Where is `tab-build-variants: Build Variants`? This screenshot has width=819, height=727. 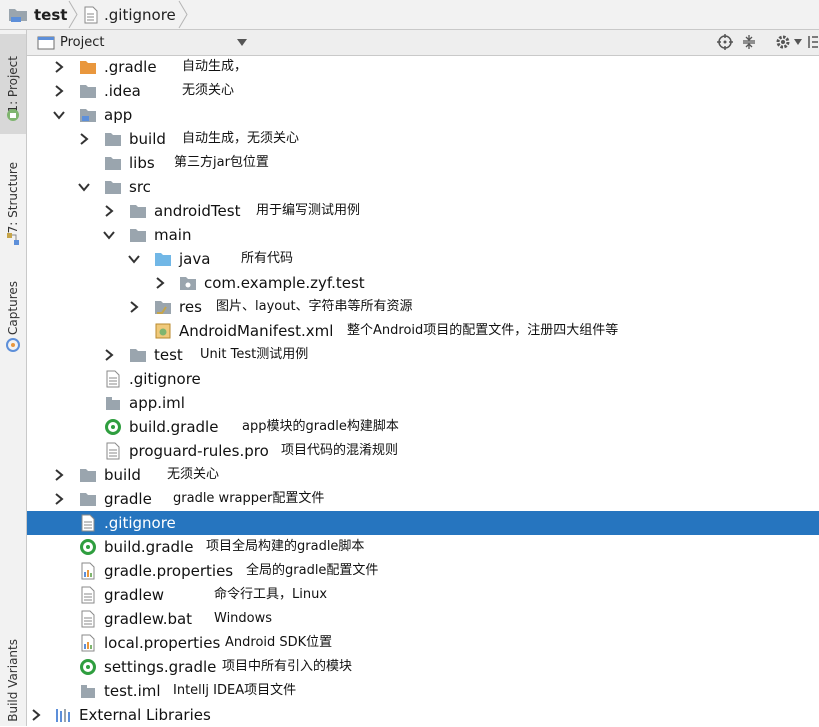
tab-build-variants: Build Variants is located at coordinates (13, 680).